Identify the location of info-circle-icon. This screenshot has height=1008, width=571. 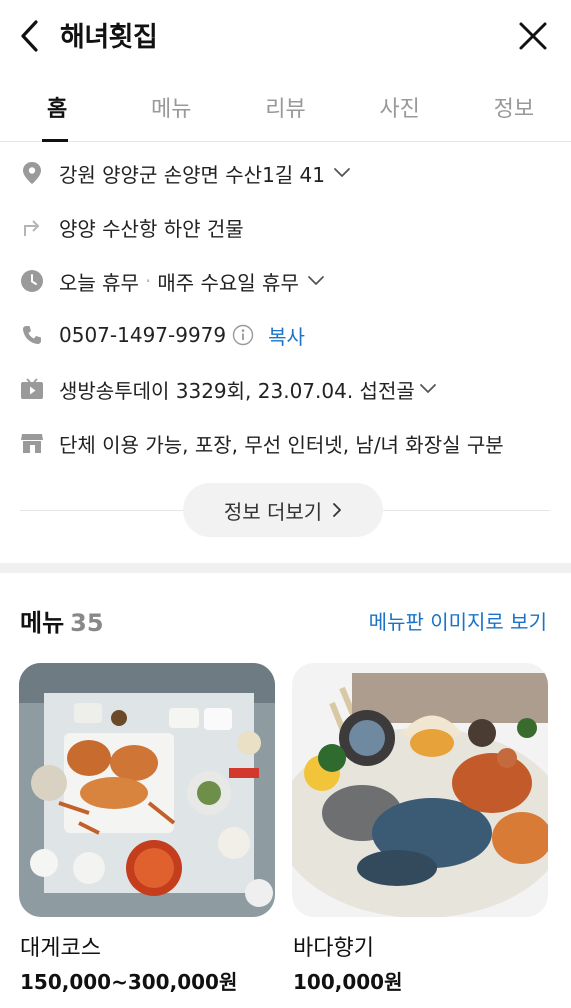
(243, 335).